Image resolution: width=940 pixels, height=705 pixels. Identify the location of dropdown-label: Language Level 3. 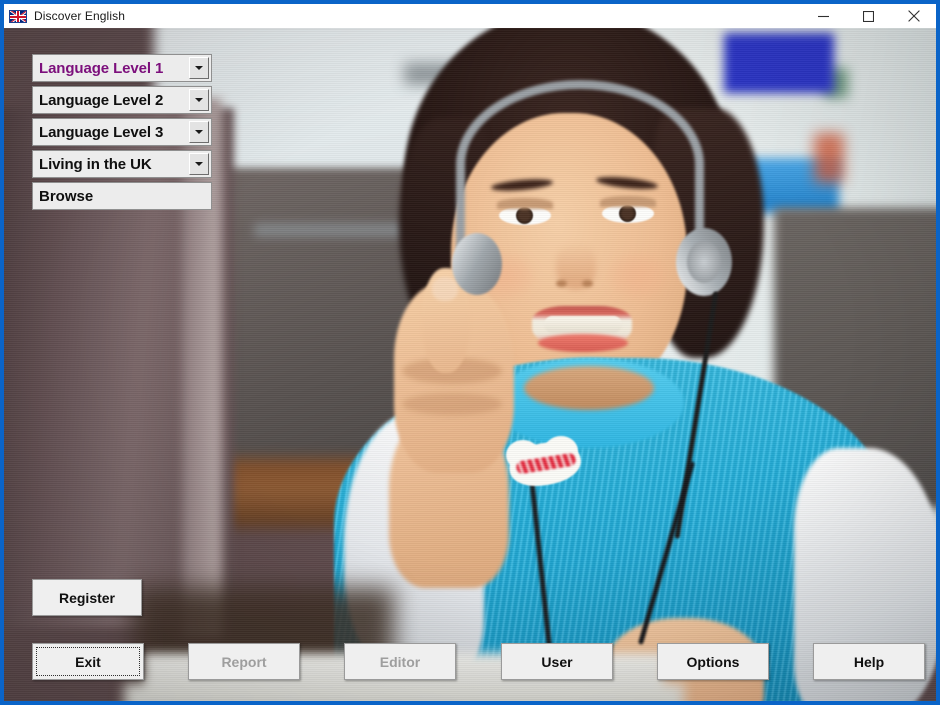
(101, 132).